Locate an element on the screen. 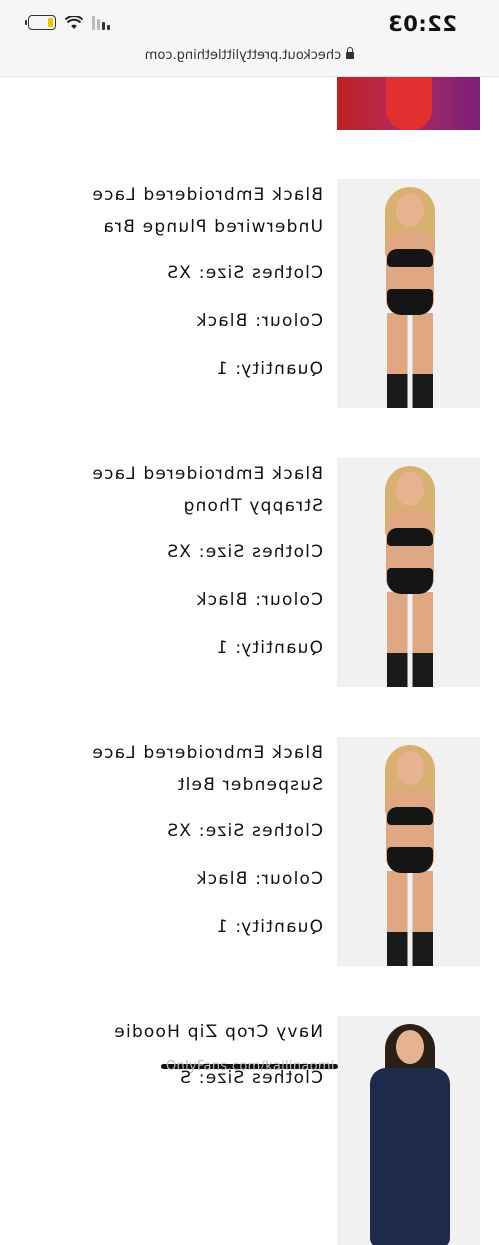 This screenshot has width=499, height=1245. status-bar: 22:03 checkout.prettylittlething.com is located at coordinates (249, 38).